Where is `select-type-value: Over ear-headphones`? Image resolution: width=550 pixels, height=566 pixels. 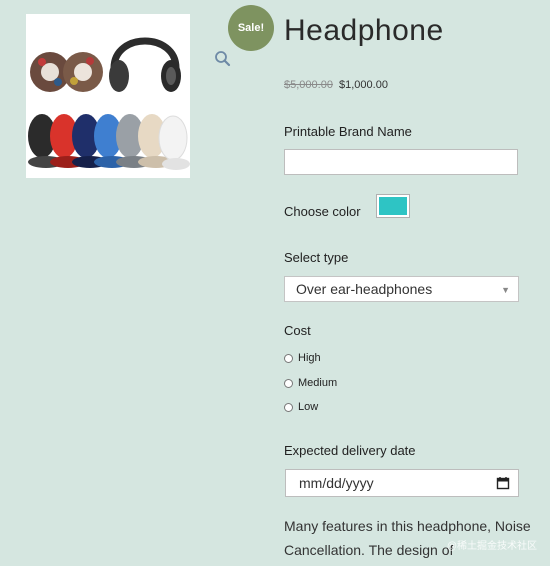
select-type-value: Over ear-headphones is located at coordinates (364, 289).